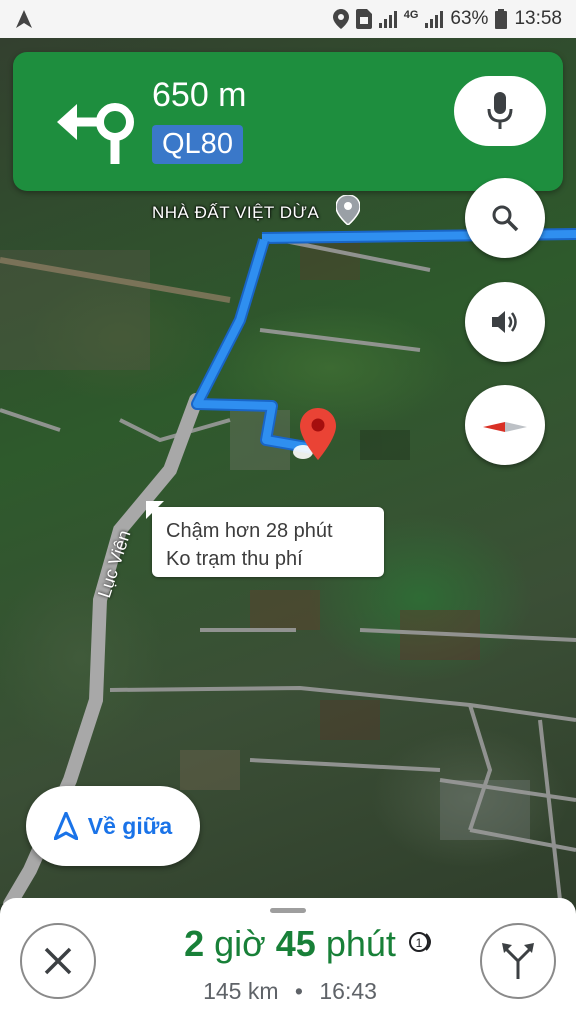  I want to click on recenter-label: Về giữa, so click(130, 825).